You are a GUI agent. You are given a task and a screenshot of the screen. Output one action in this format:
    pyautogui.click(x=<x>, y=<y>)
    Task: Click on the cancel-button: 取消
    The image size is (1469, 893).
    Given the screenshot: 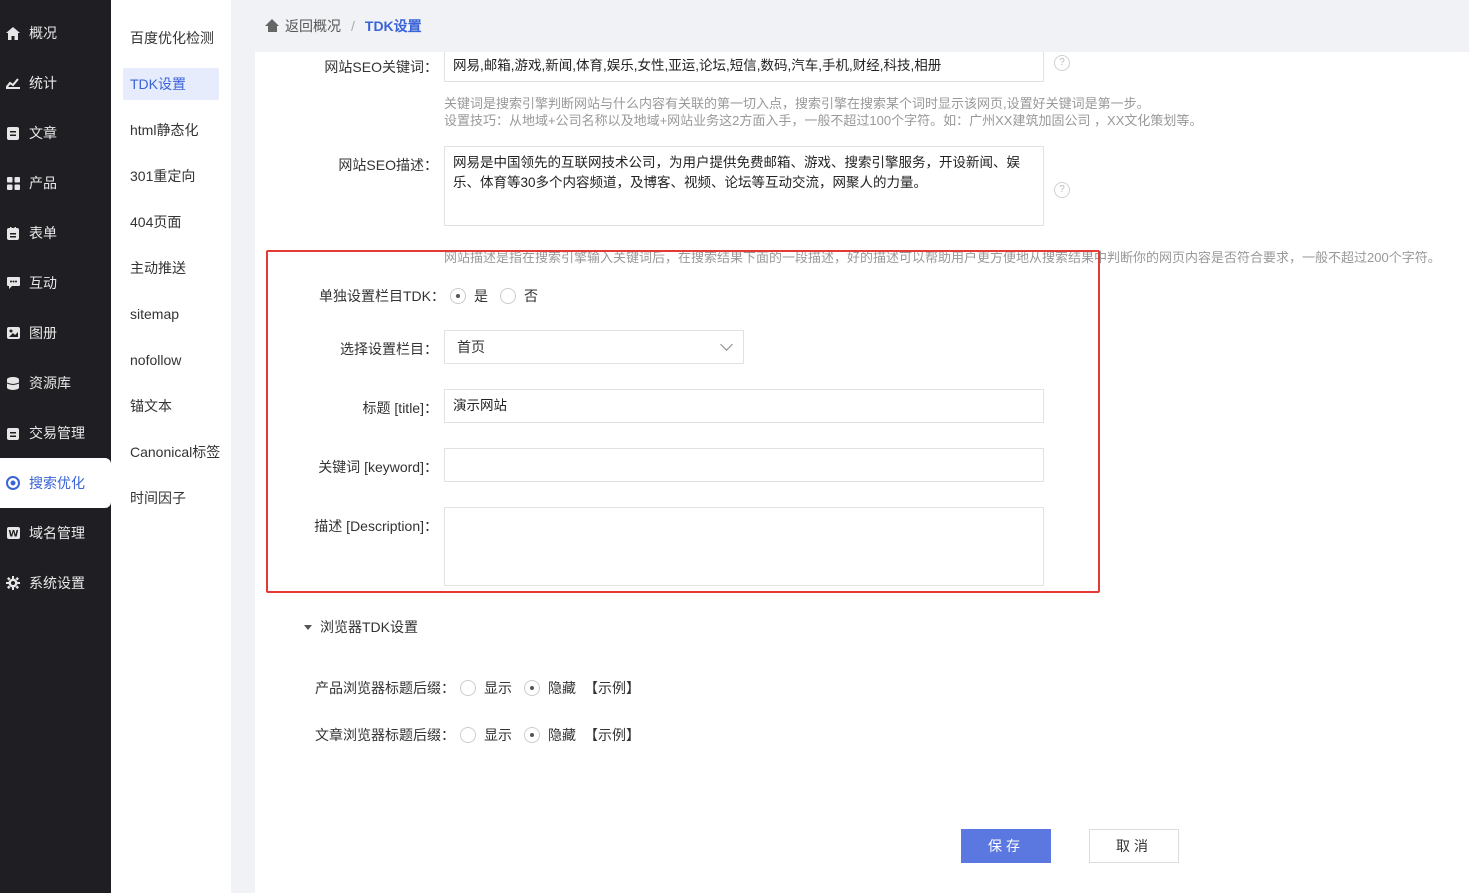 What is the action you would take?
    pyautogui.click(x=1134, y=846)
    